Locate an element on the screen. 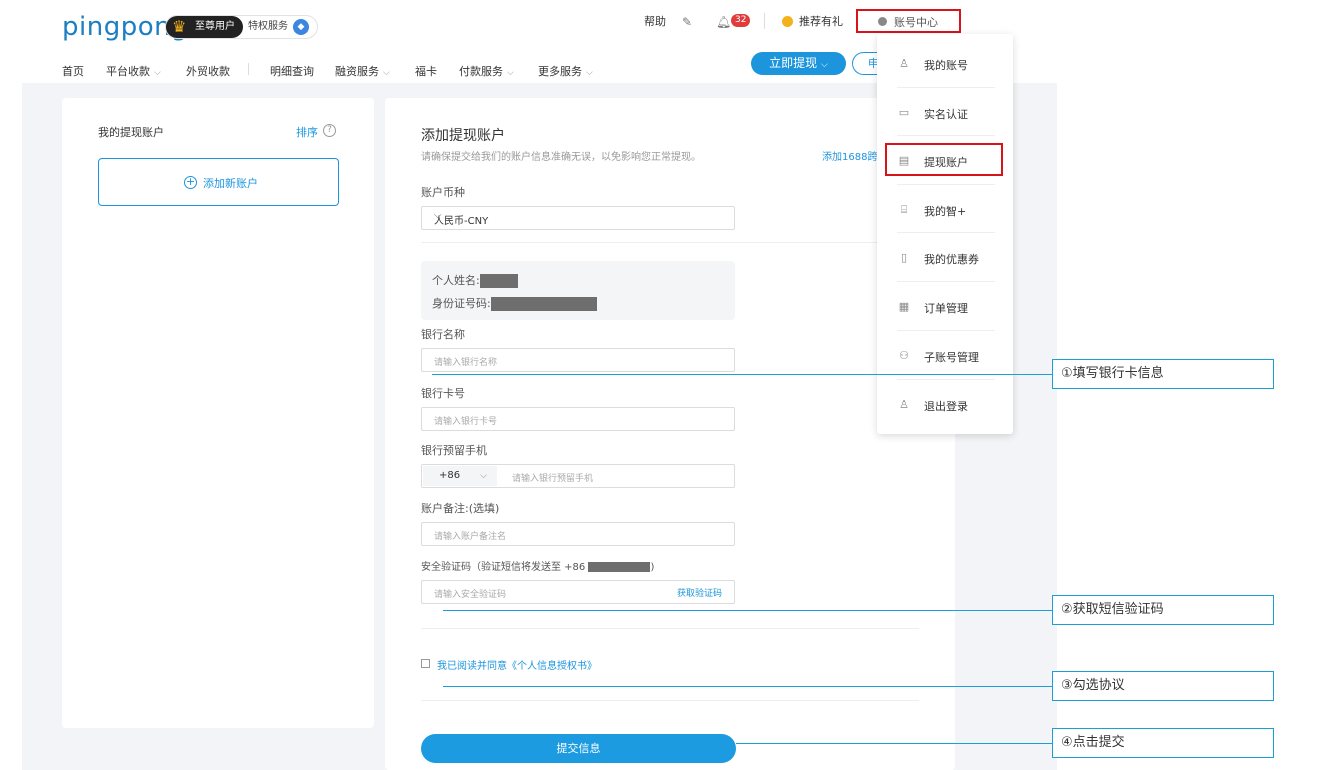 The width and height of the screenshot is (1334, 770). security-code-label: 安全验证码（验证短信将发送至 +86 ) is located at coordinates (537, 565).